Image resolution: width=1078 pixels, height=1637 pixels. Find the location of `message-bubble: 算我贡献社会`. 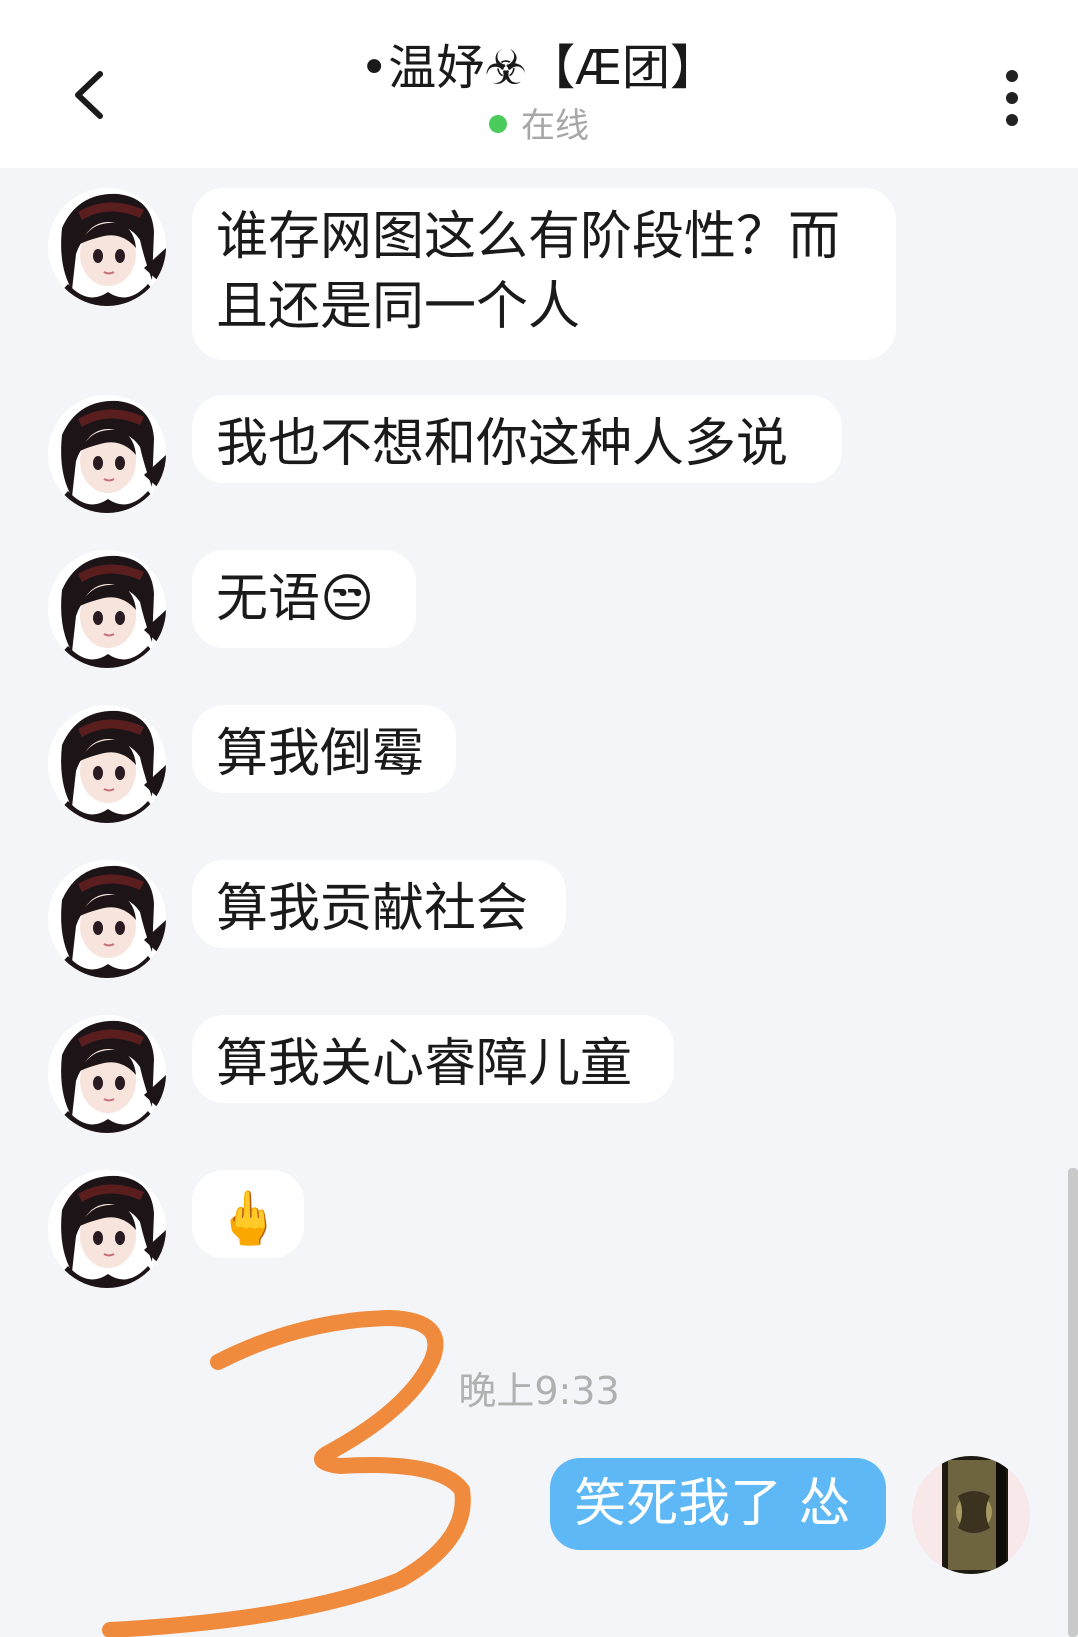

message-bubble: 算我贡献社会 is located at coordinates (379, 904).